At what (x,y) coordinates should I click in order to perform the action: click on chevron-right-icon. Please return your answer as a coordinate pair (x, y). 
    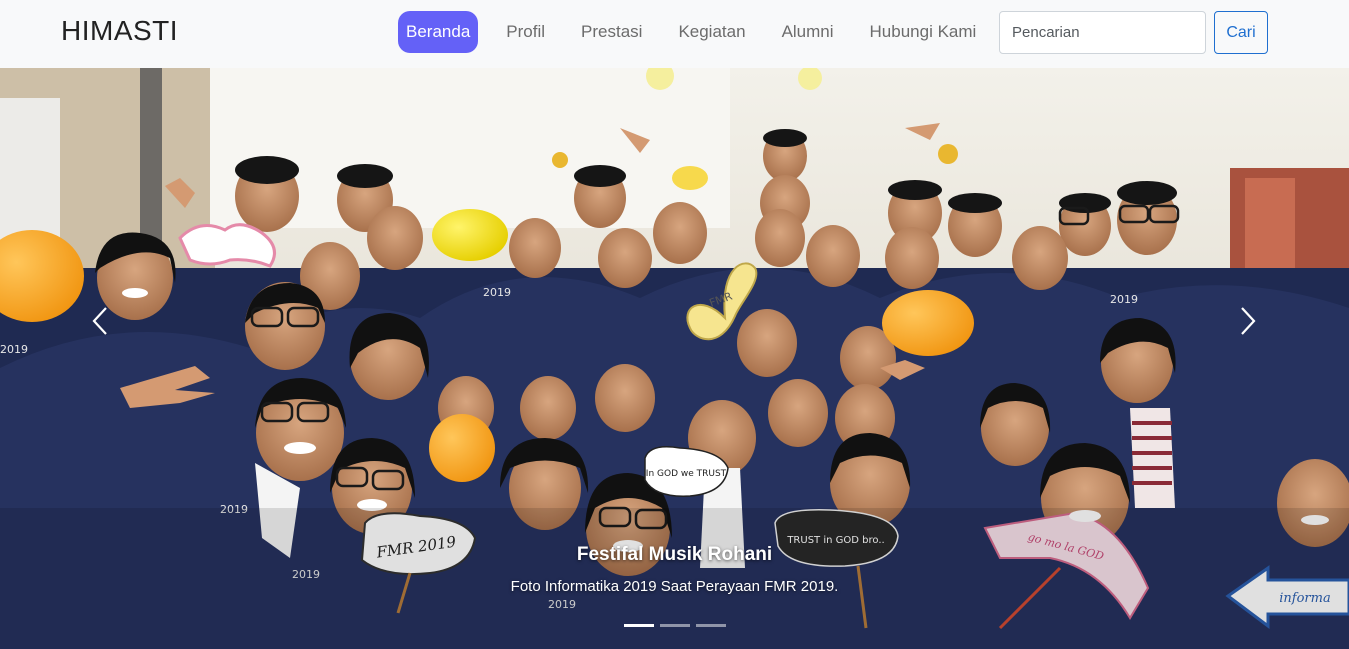
    Looking at the image, I should click on (1248, 323).